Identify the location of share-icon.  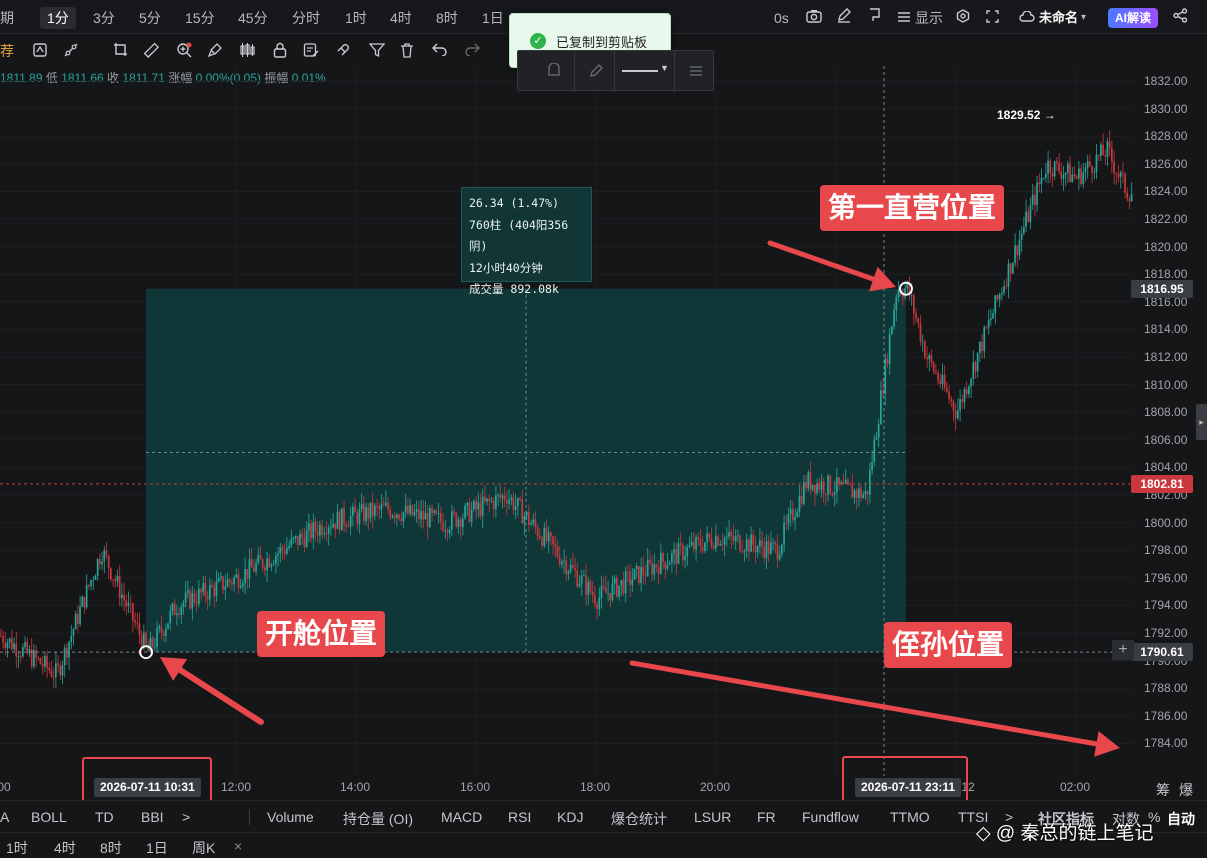
(1180, 18).